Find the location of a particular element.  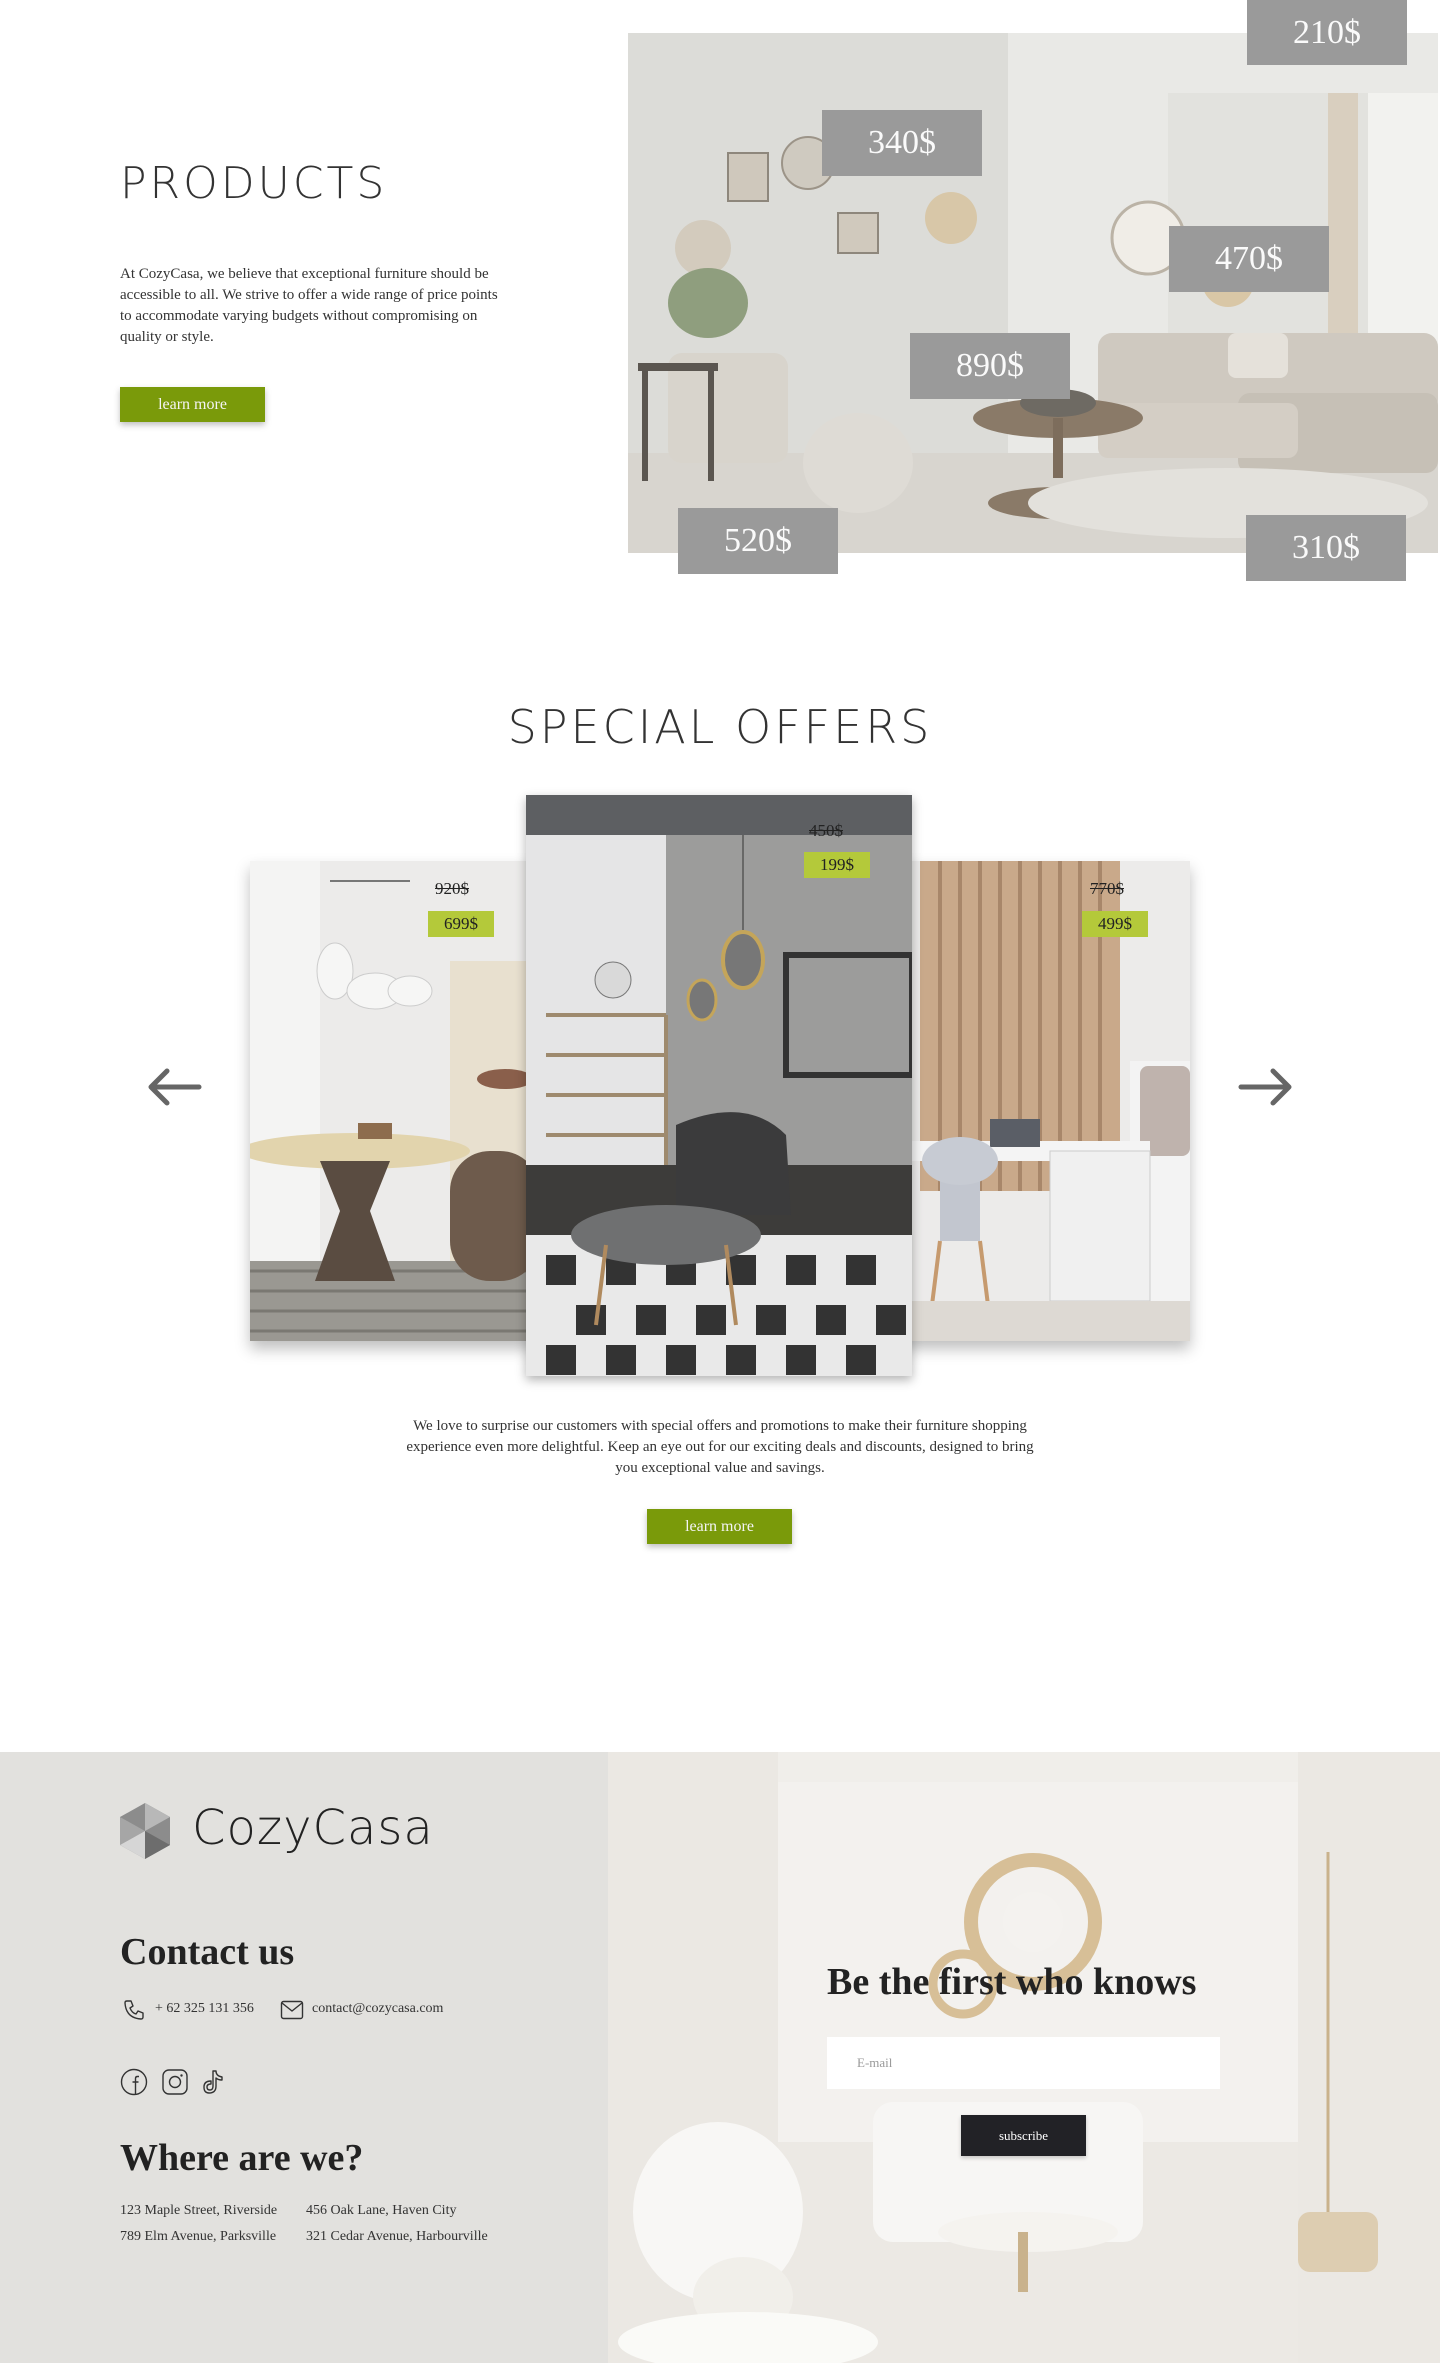

address-item: 789 Elm Avenue, Parksville is located at coordinates (198, 2236).